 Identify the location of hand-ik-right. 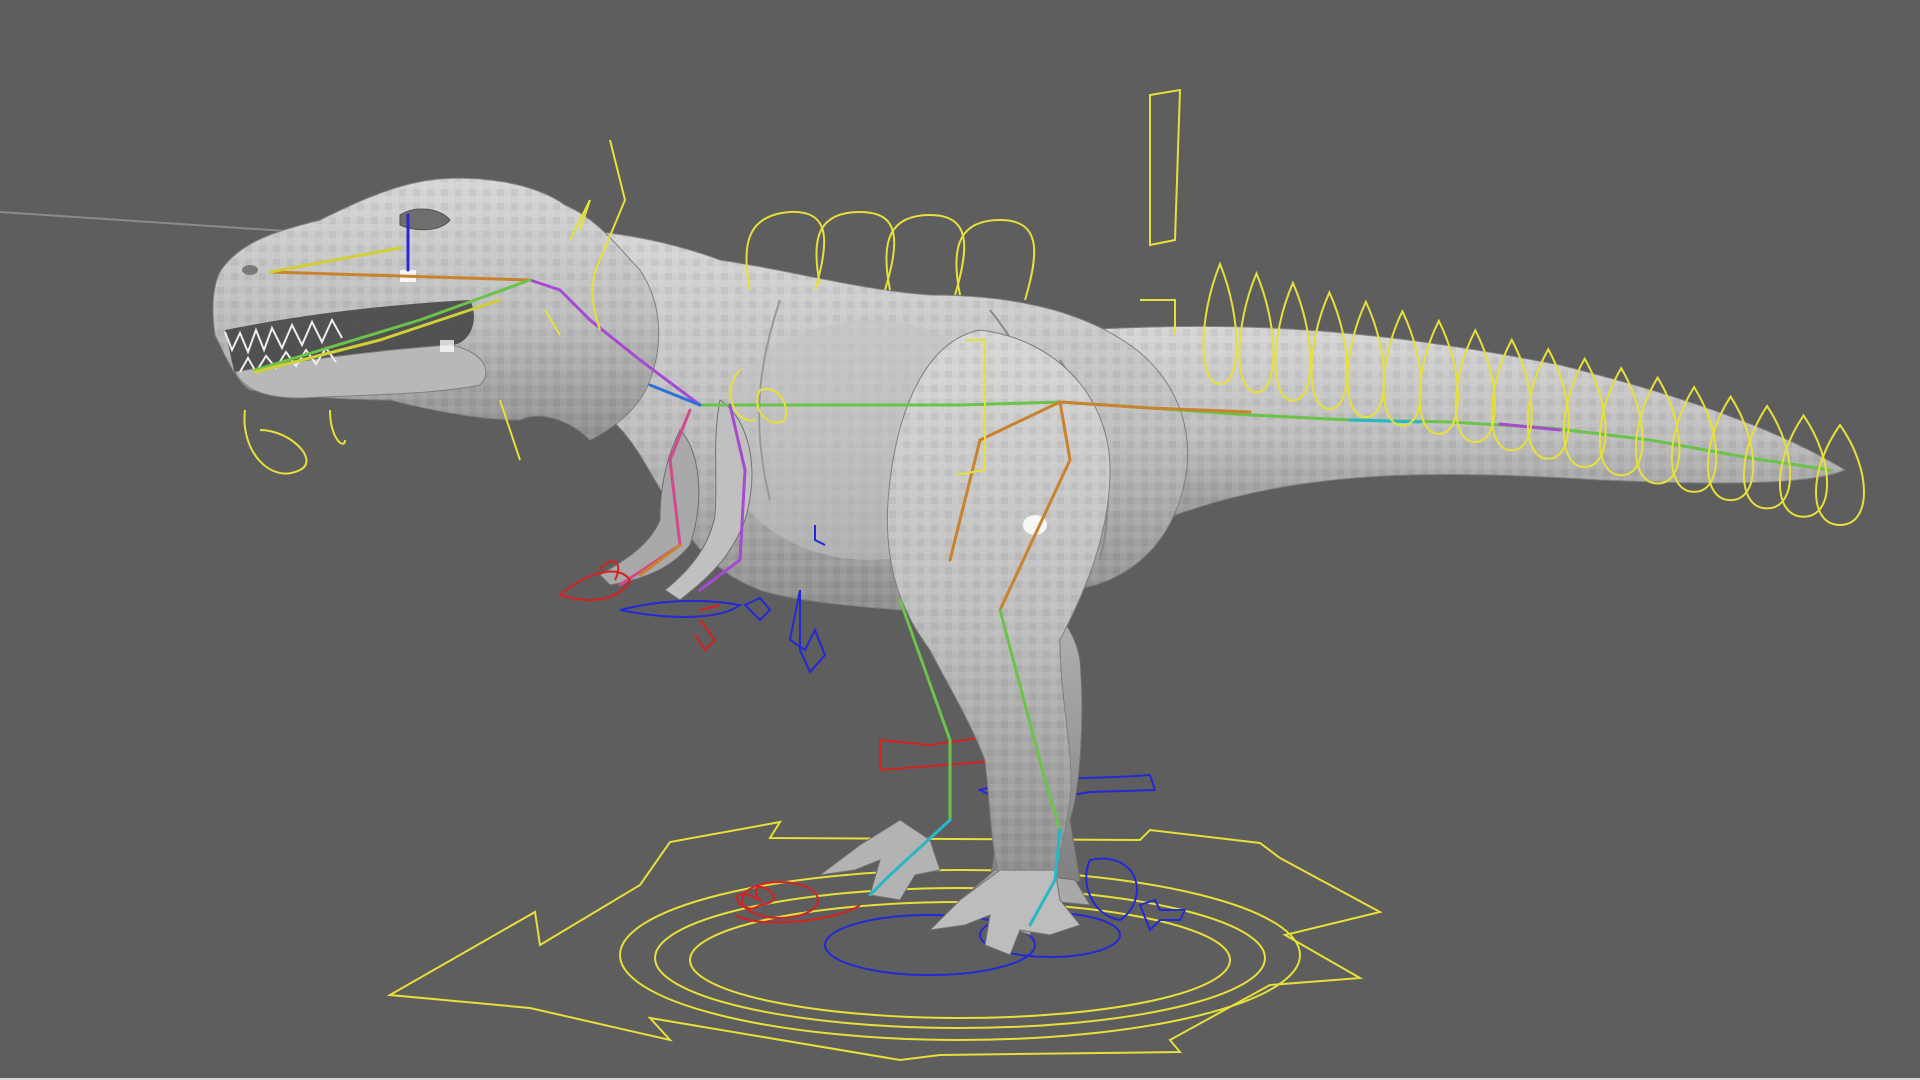
(681, 608).